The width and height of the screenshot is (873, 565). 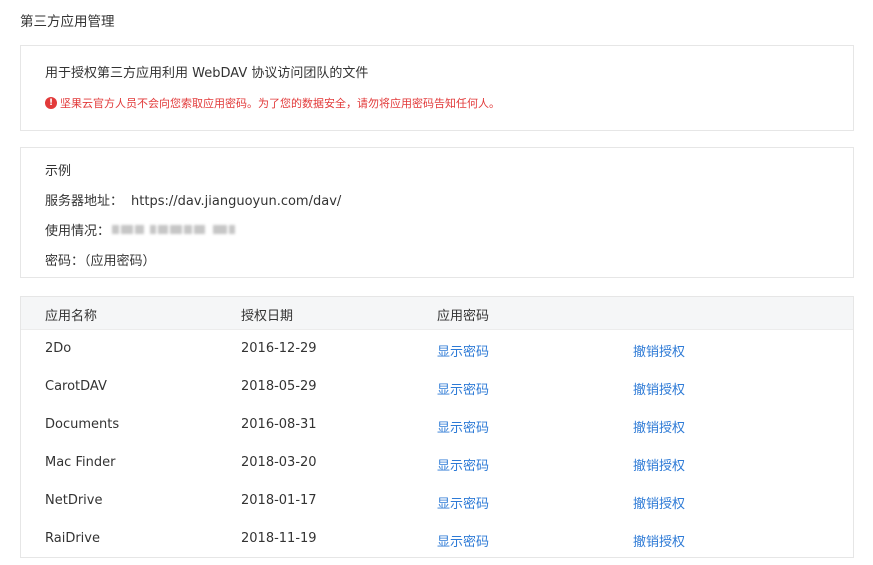 I want to click on table-row: NetDrive 2018-01-17 显示密码 撤销授权, so click(x=437, y=501).